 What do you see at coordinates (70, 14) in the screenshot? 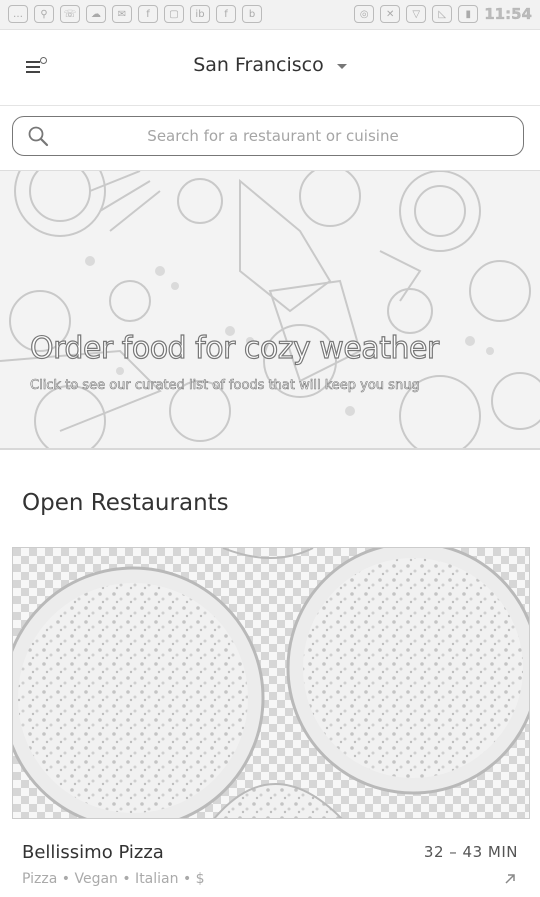
I see `phone-icon: ☏` at bounding box center [70, 14].